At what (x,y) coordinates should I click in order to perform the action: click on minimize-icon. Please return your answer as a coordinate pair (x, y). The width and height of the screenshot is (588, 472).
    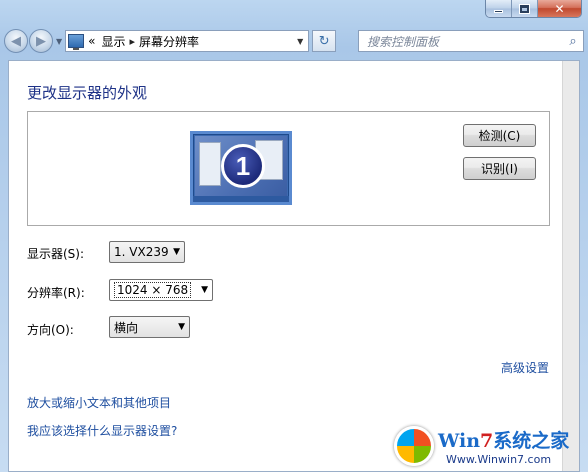
    Looking at the image, I should click on (498, 11).